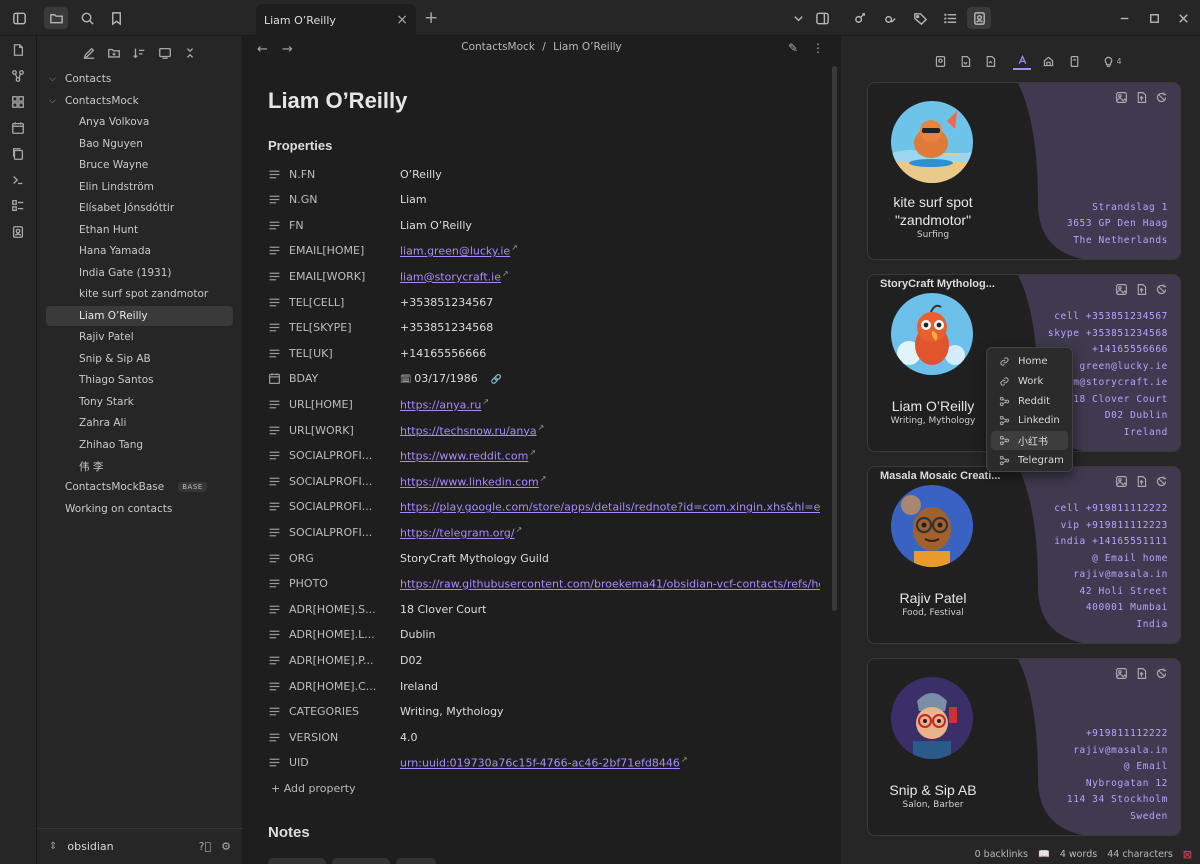 The image size is (1200, 864). What do you see at coordinates (411, 660) in the screenshot?
I see `property-value: D02` at bounding box center [411, 660].